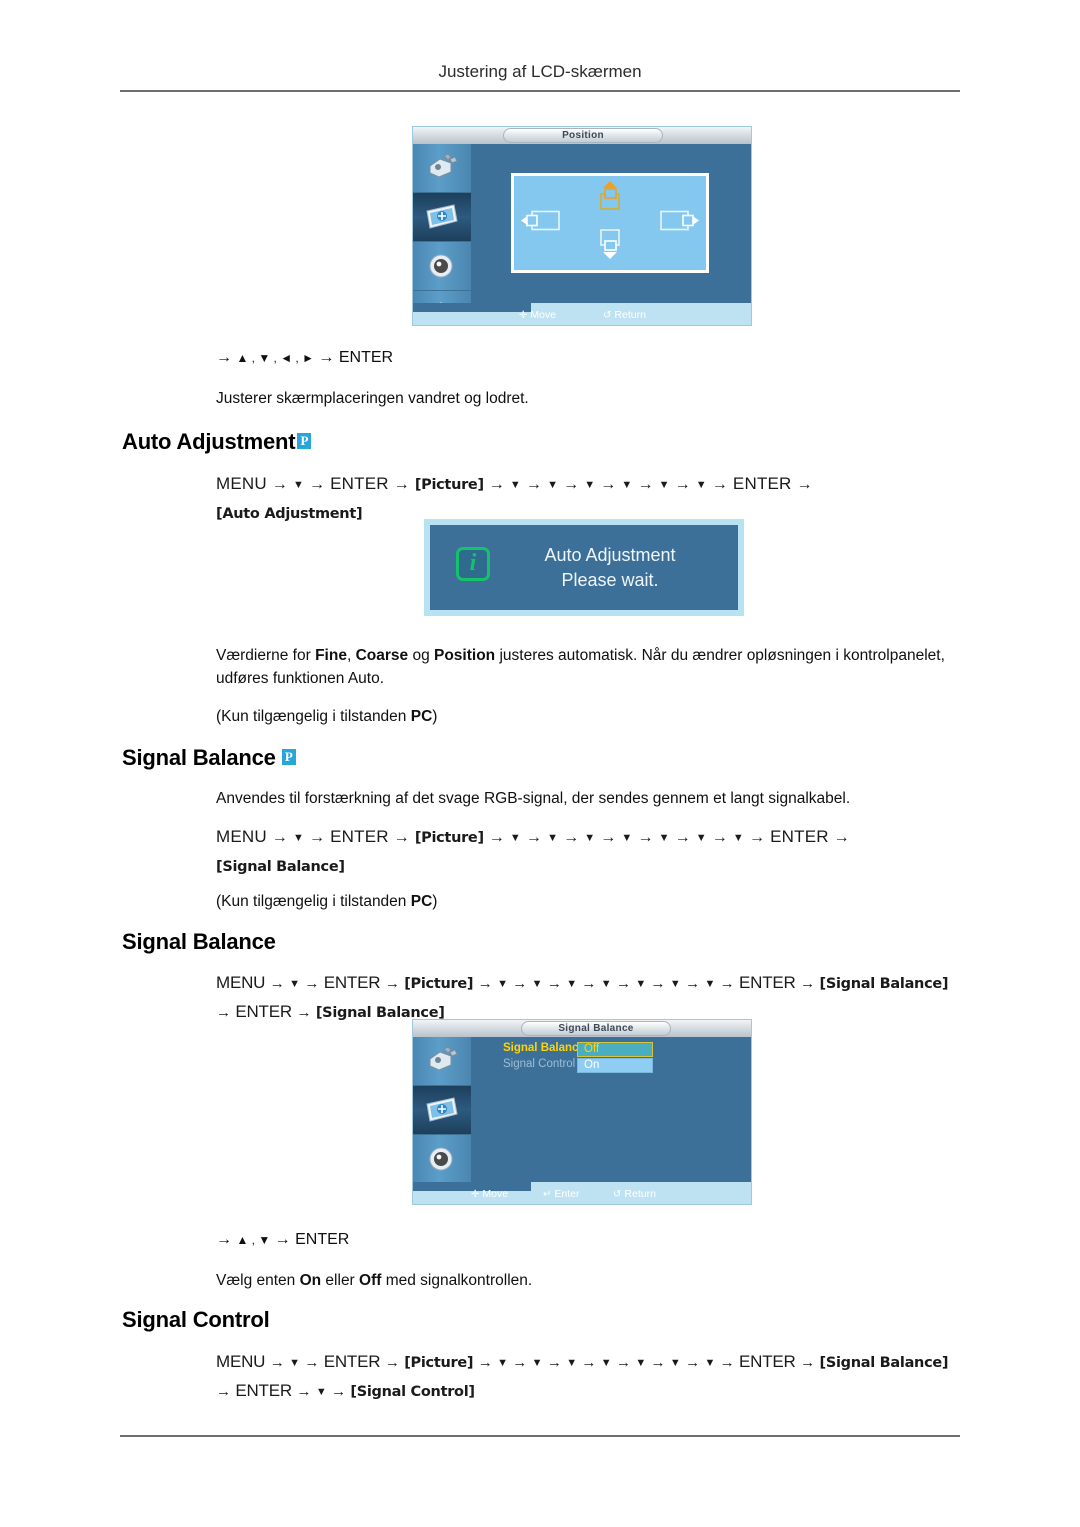 This screenshot has height=1527, width=1080. I want to click on signal-balance-2-nav-keys: ▲ , ▼, so click(253, 1240).